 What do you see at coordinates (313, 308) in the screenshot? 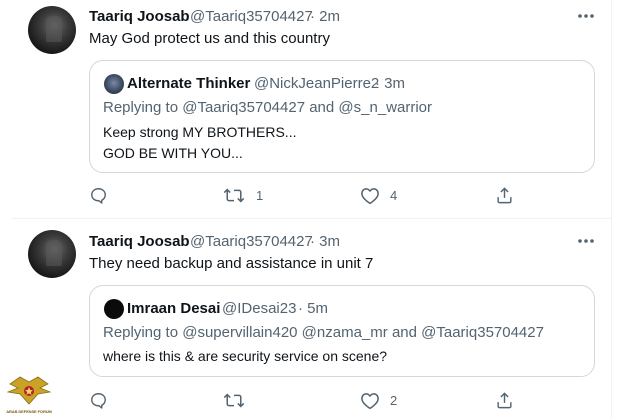
I see `quote-time: · 5m` at bounding box center [313, 308].